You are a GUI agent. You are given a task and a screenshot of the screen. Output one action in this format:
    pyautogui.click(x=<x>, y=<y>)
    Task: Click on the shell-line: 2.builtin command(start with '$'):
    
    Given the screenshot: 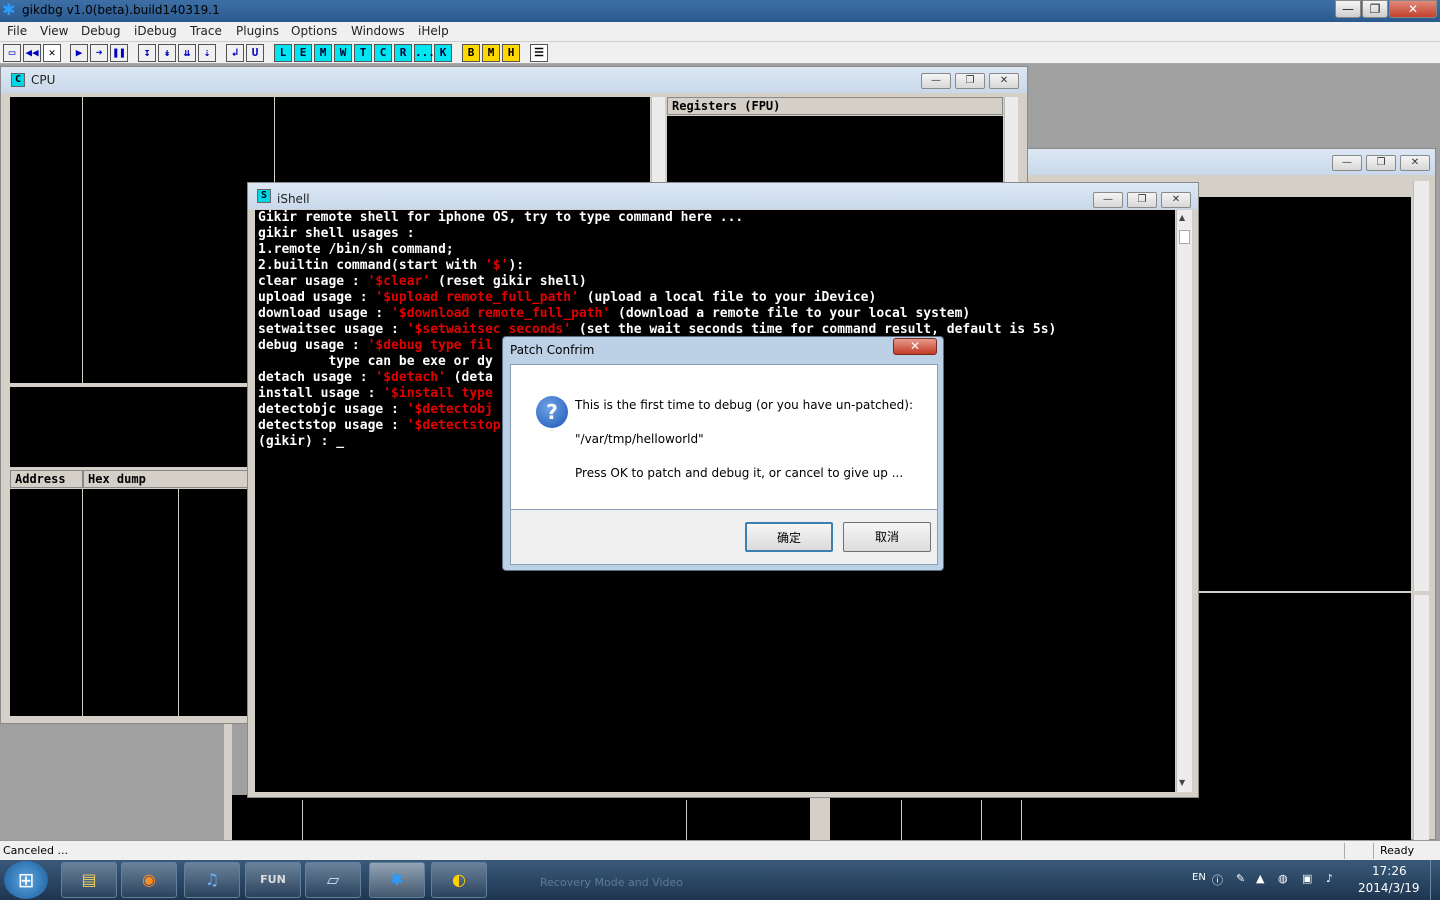 What is the action you would take?
    pyautogui.click(x=657, y=266)
    